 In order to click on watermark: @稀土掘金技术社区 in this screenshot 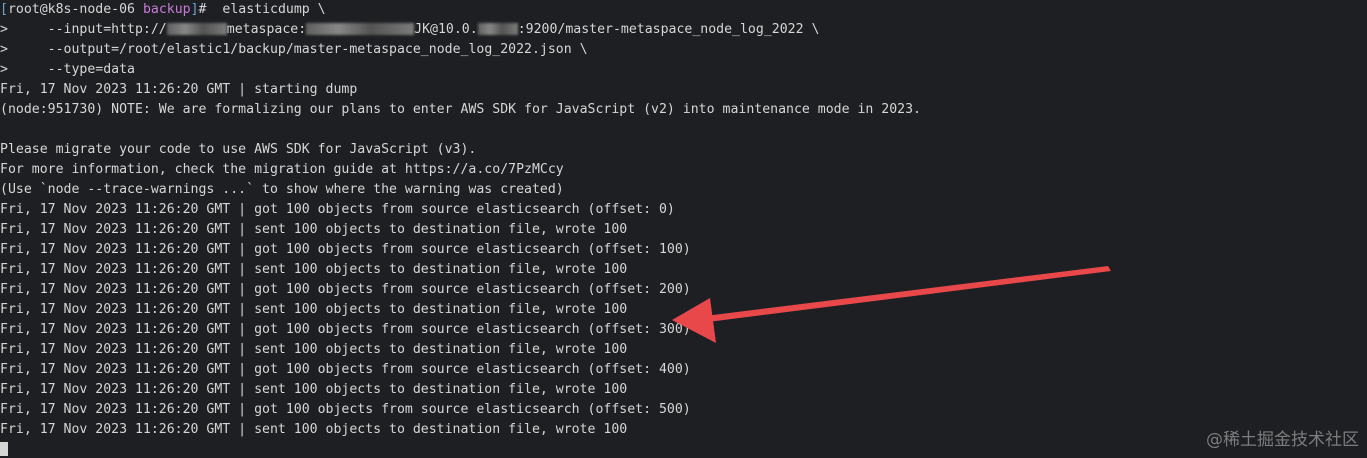, I will do `click(1282, 440)`.